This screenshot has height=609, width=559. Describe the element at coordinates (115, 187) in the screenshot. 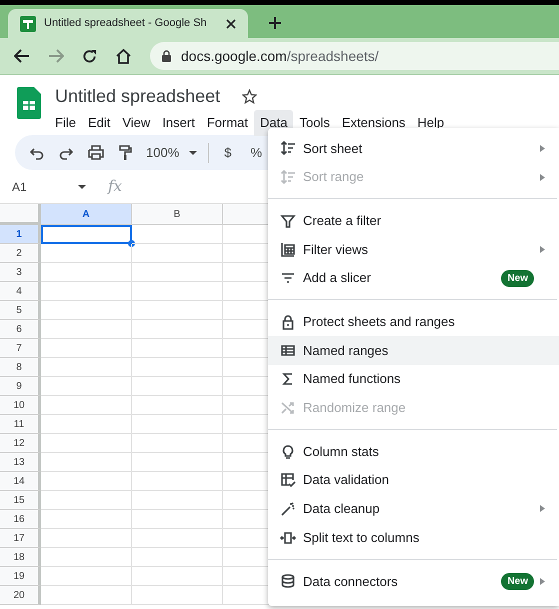

I see `function-label: fx` at that location.